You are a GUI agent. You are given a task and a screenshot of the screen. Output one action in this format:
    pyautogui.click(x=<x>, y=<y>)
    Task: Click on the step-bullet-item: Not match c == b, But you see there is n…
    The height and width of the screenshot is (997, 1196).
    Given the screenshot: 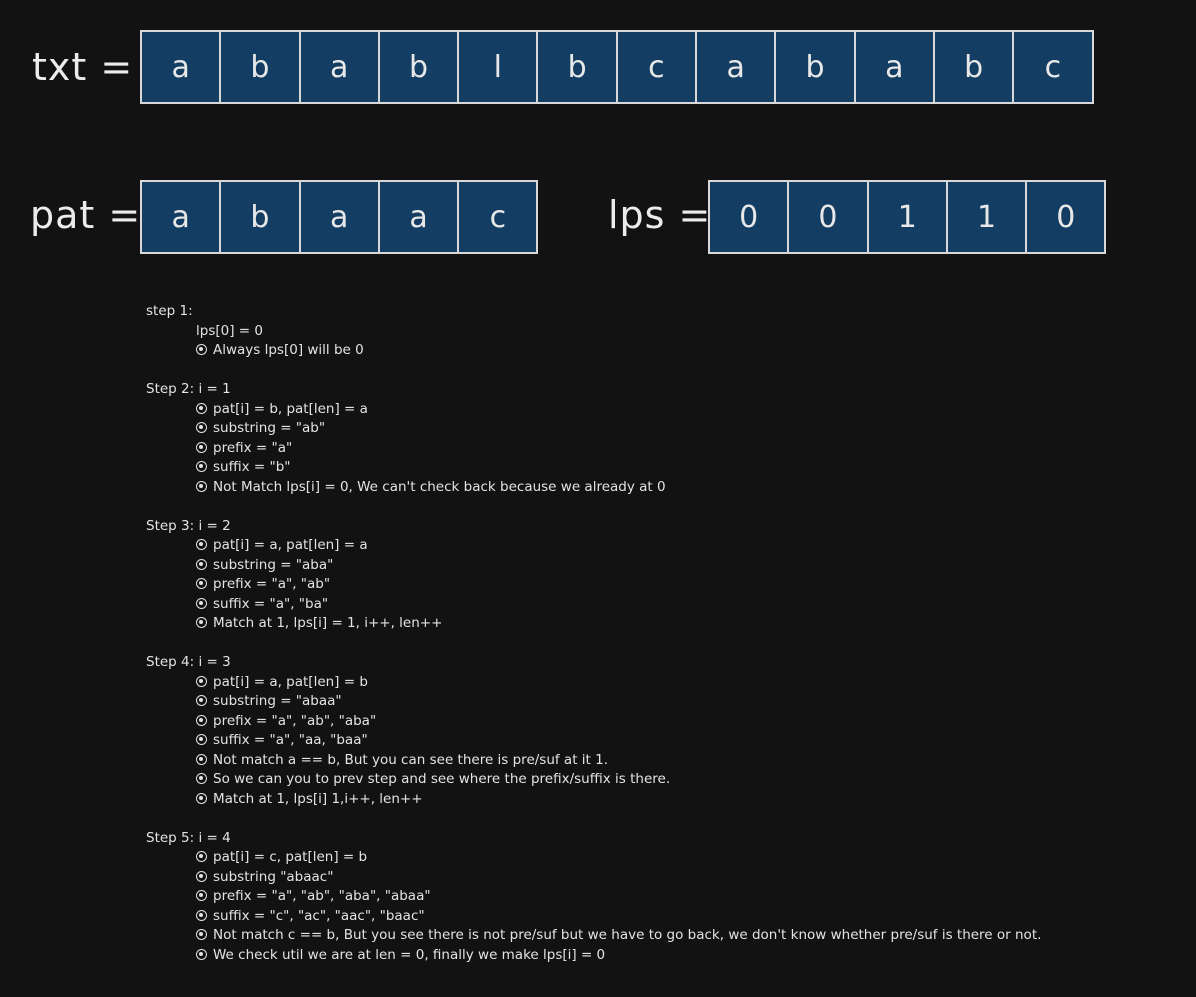 What is the action you would take?
    pyautogui.click(x=666, y=936)
    